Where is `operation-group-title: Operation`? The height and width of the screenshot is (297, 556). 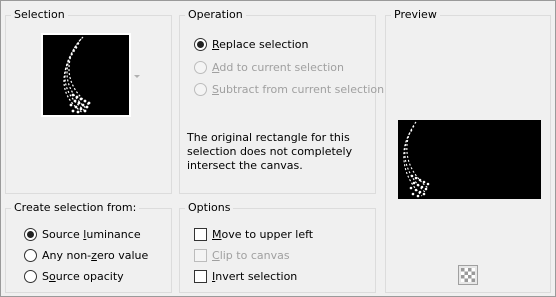 operation-group-title: Operation is located at coordinates (215, 14).